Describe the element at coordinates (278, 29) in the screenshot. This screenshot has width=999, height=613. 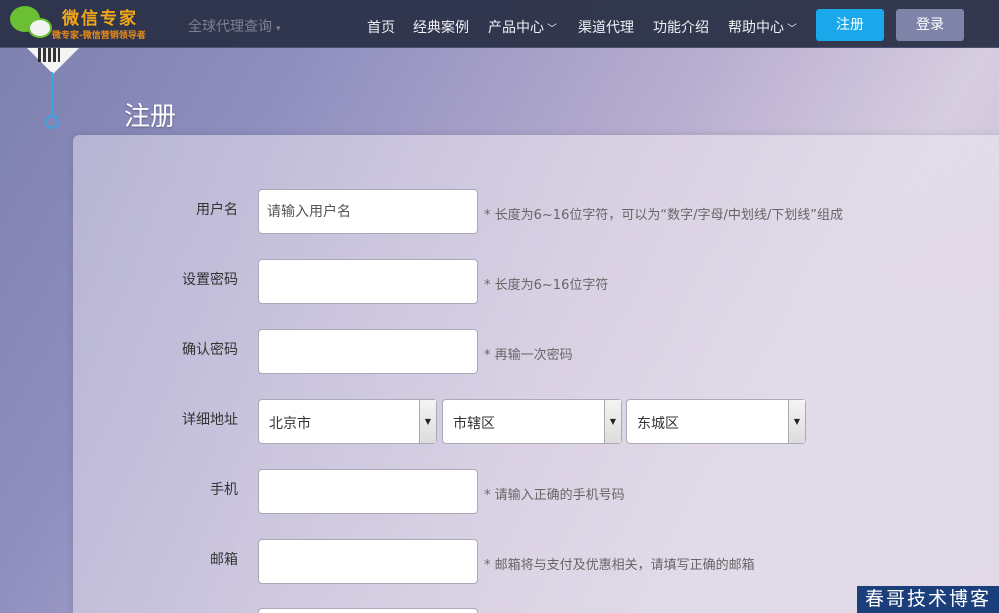
I see `caret-down-icon: ▾` at that location.